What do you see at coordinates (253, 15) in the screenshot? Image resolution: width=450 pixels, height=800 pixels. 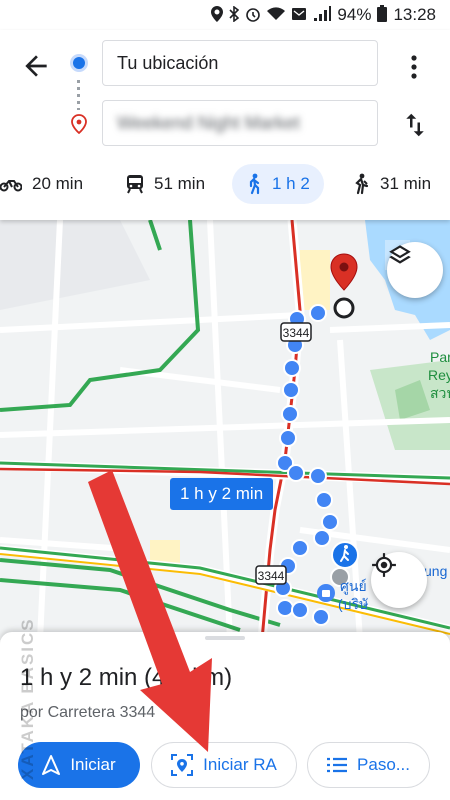 I see `alarm-icon` at bounding box center [253, 15].